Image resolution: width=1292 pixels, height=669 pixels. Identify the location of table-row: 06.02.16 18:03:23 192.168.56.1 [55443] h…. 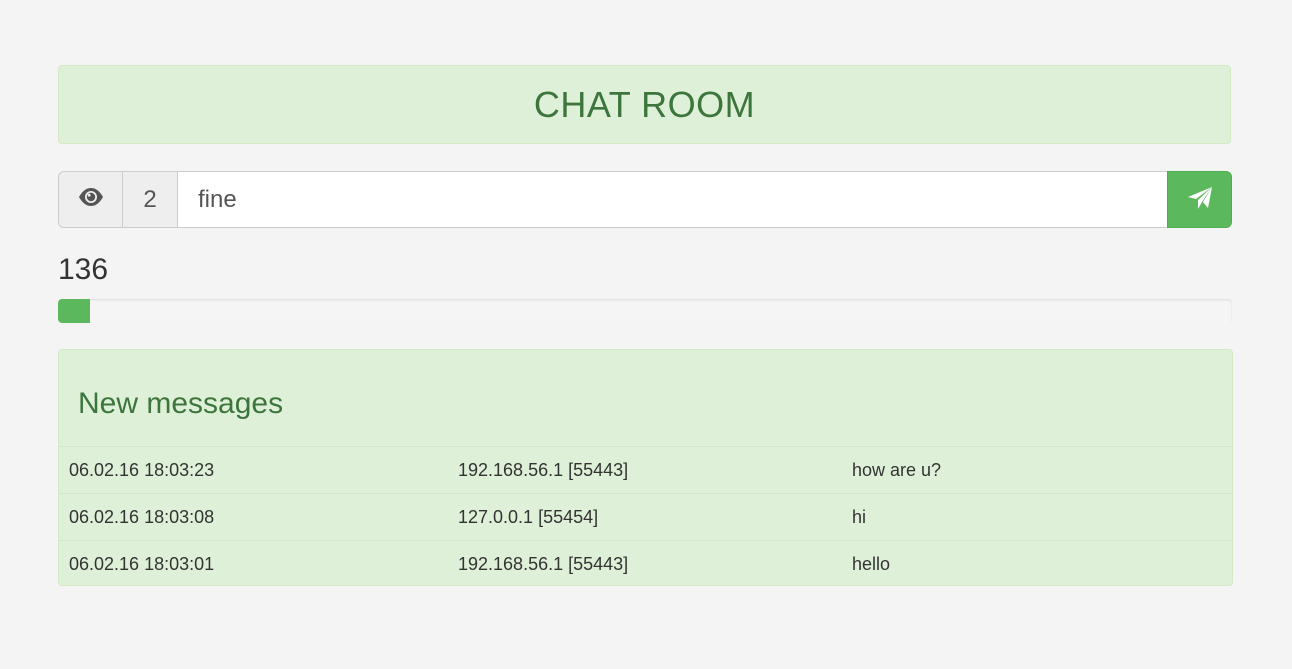
(645, 470).